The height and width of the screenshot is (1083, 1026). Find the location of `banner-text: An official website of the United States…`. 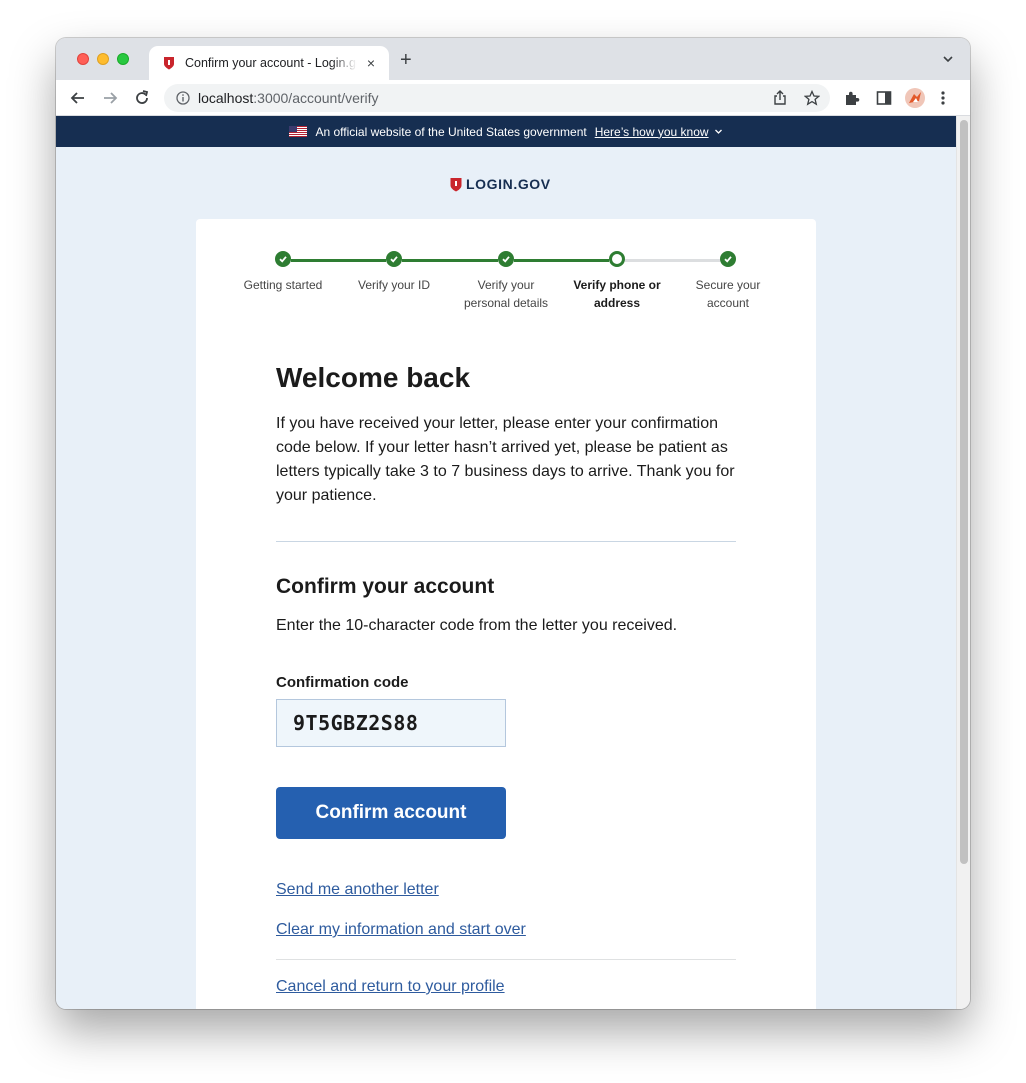

banner-text: An official website of the United States… is located at coordinates (451, 131).